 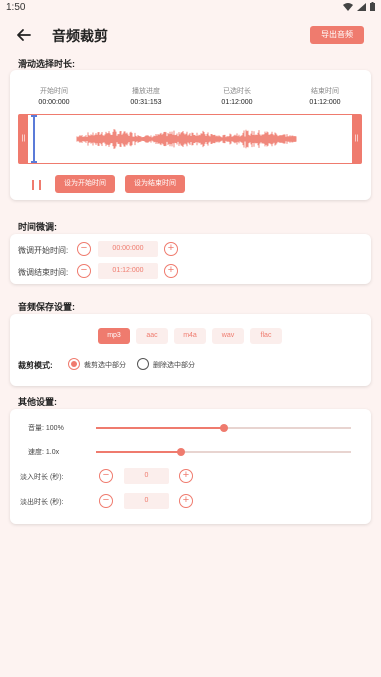 What do you see at coordinates (46, 428) in the screenshot?
I see `volume-label: 音量: 100%` at bounding box center [46, 428].